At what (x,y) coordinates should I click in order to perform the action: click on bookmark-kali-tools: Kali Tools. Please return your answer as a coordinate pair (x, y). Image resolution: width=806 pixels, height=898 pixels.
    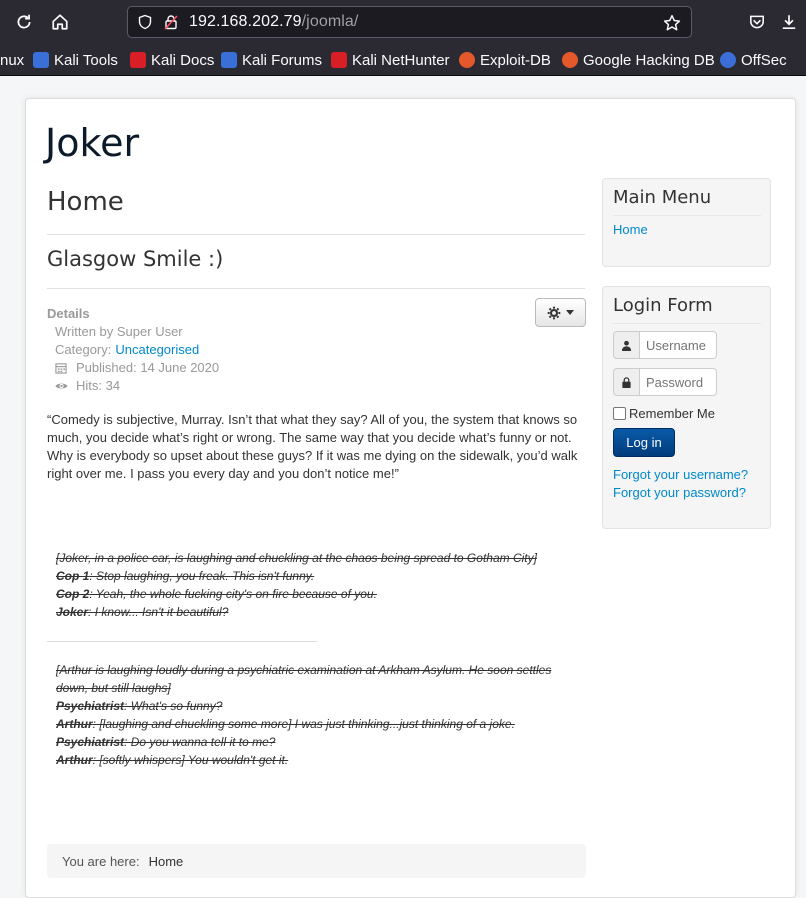
    Looking at the image, I should click on (75, 60).